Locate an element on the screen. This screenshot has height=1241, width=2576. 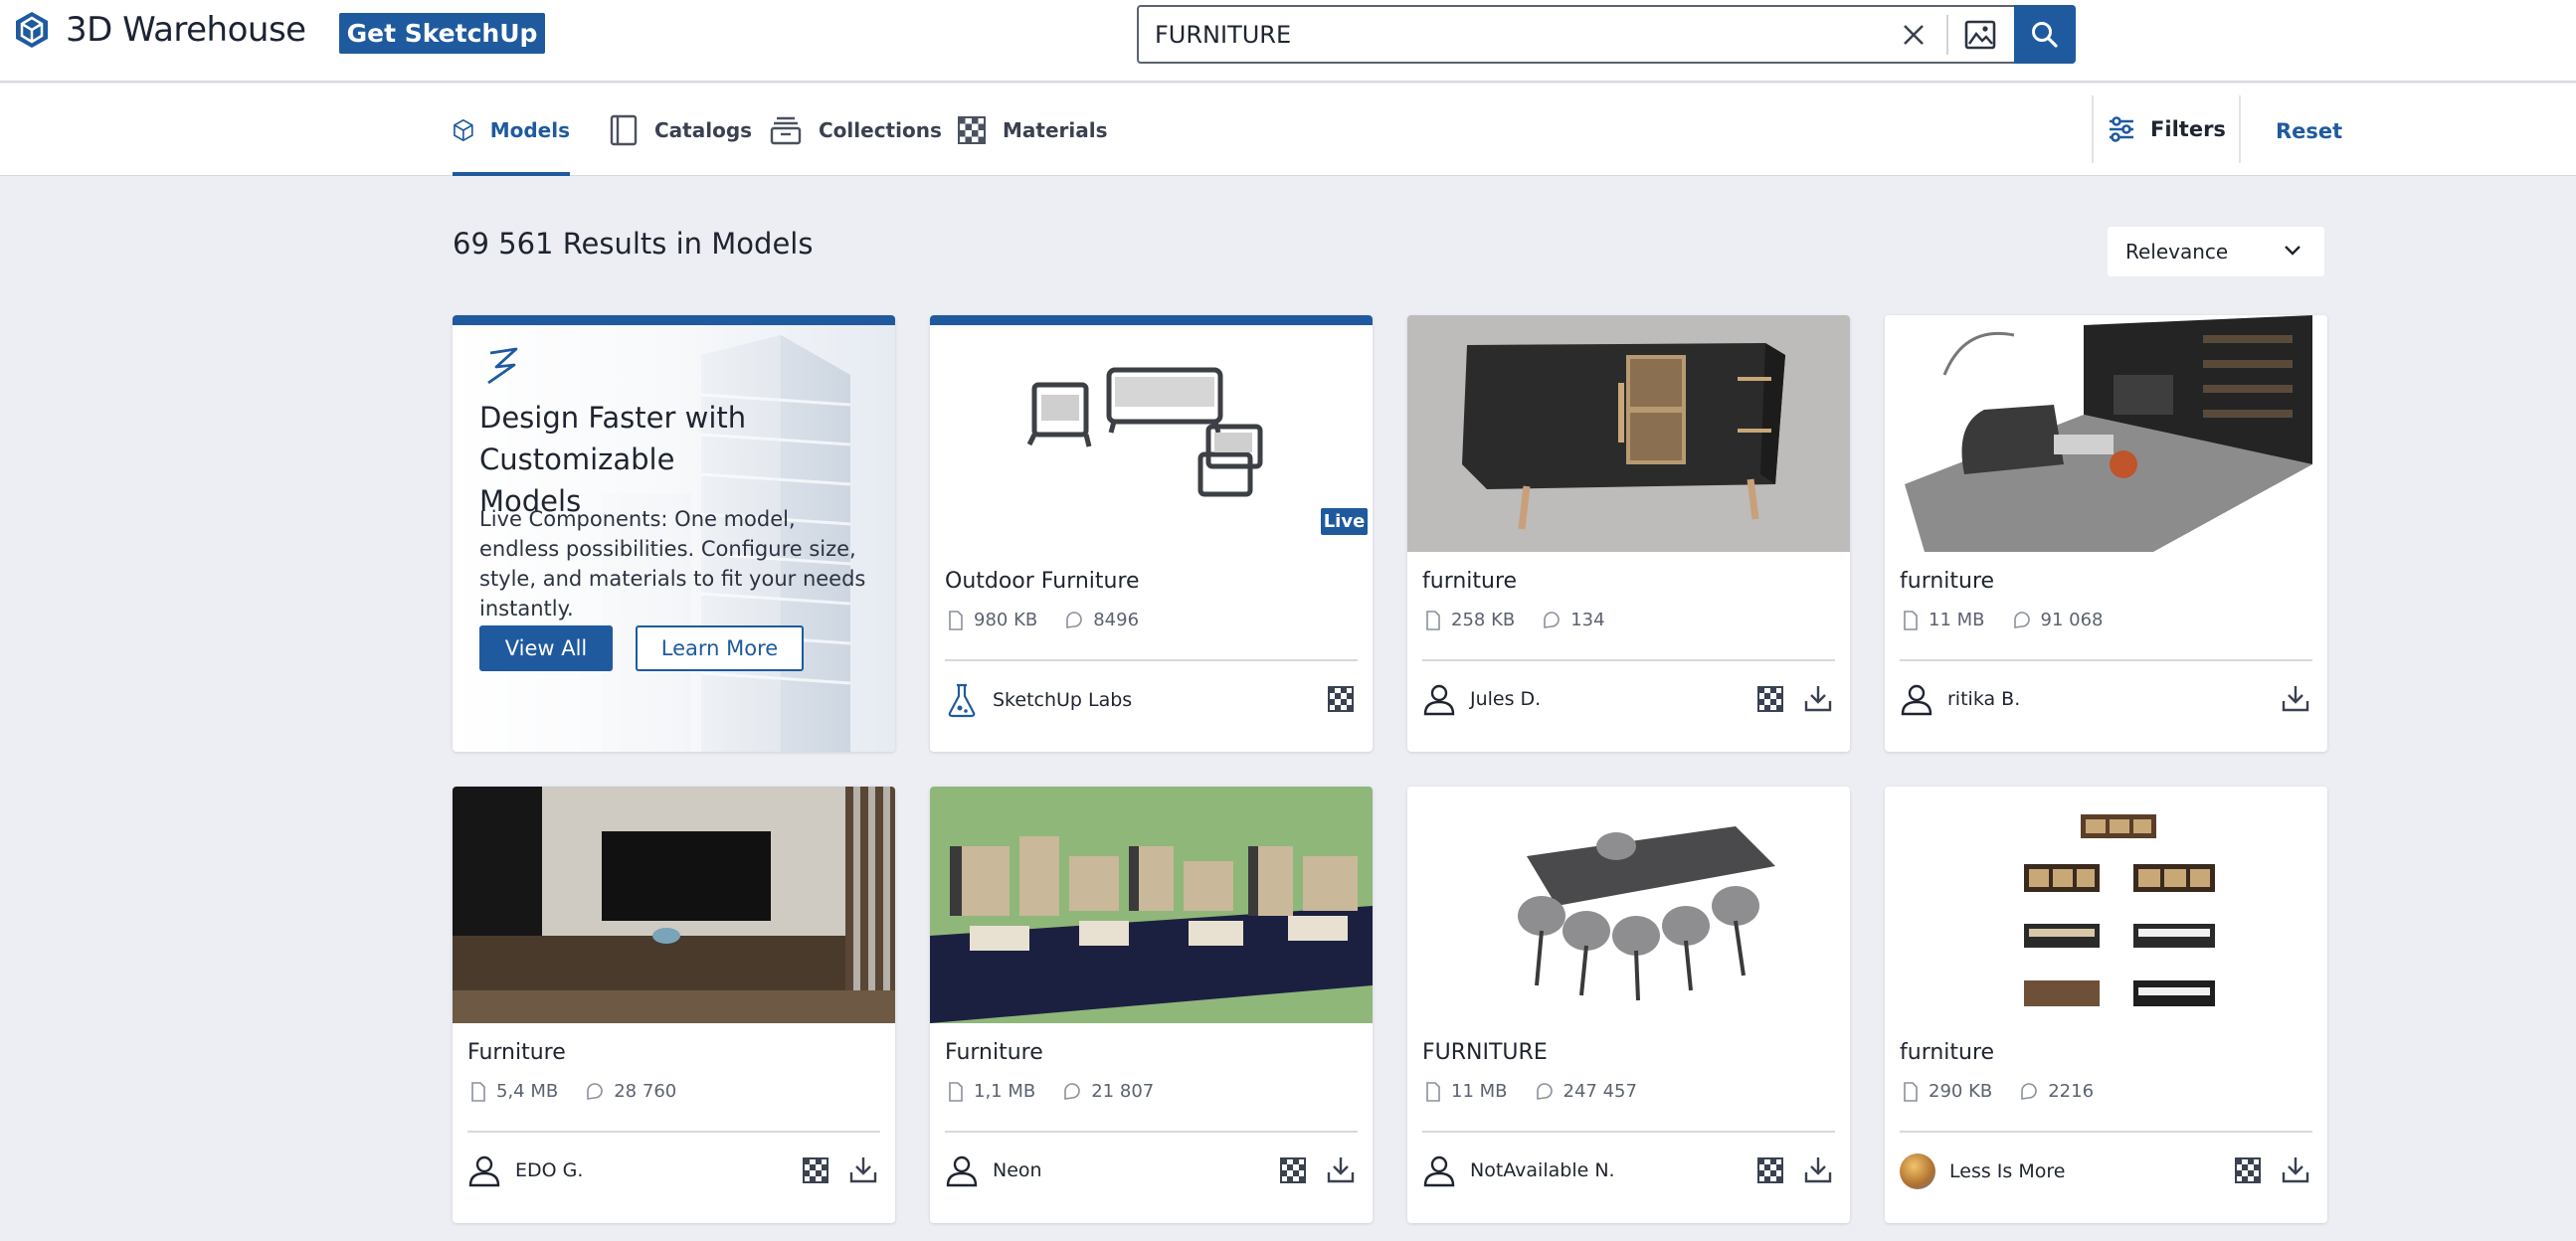
cube-icon is located at coordinates (463, 129).